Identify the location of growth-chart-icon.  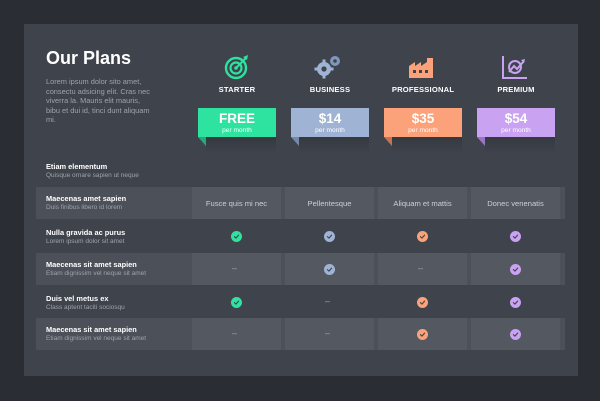
(514, 67).